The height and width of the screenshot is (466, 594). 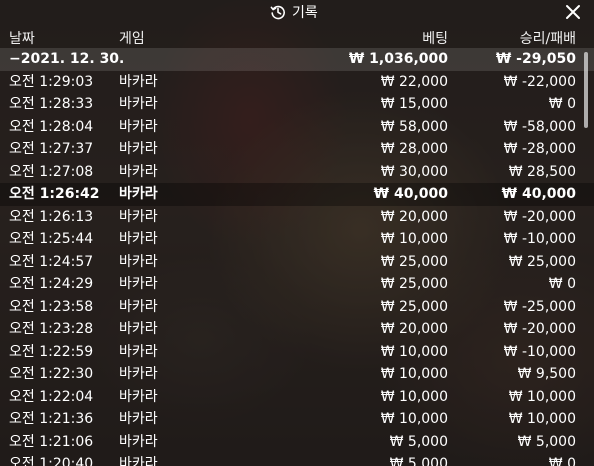 I want to click on row-time: 오전 1:24:57, so click(x=51, y=261).